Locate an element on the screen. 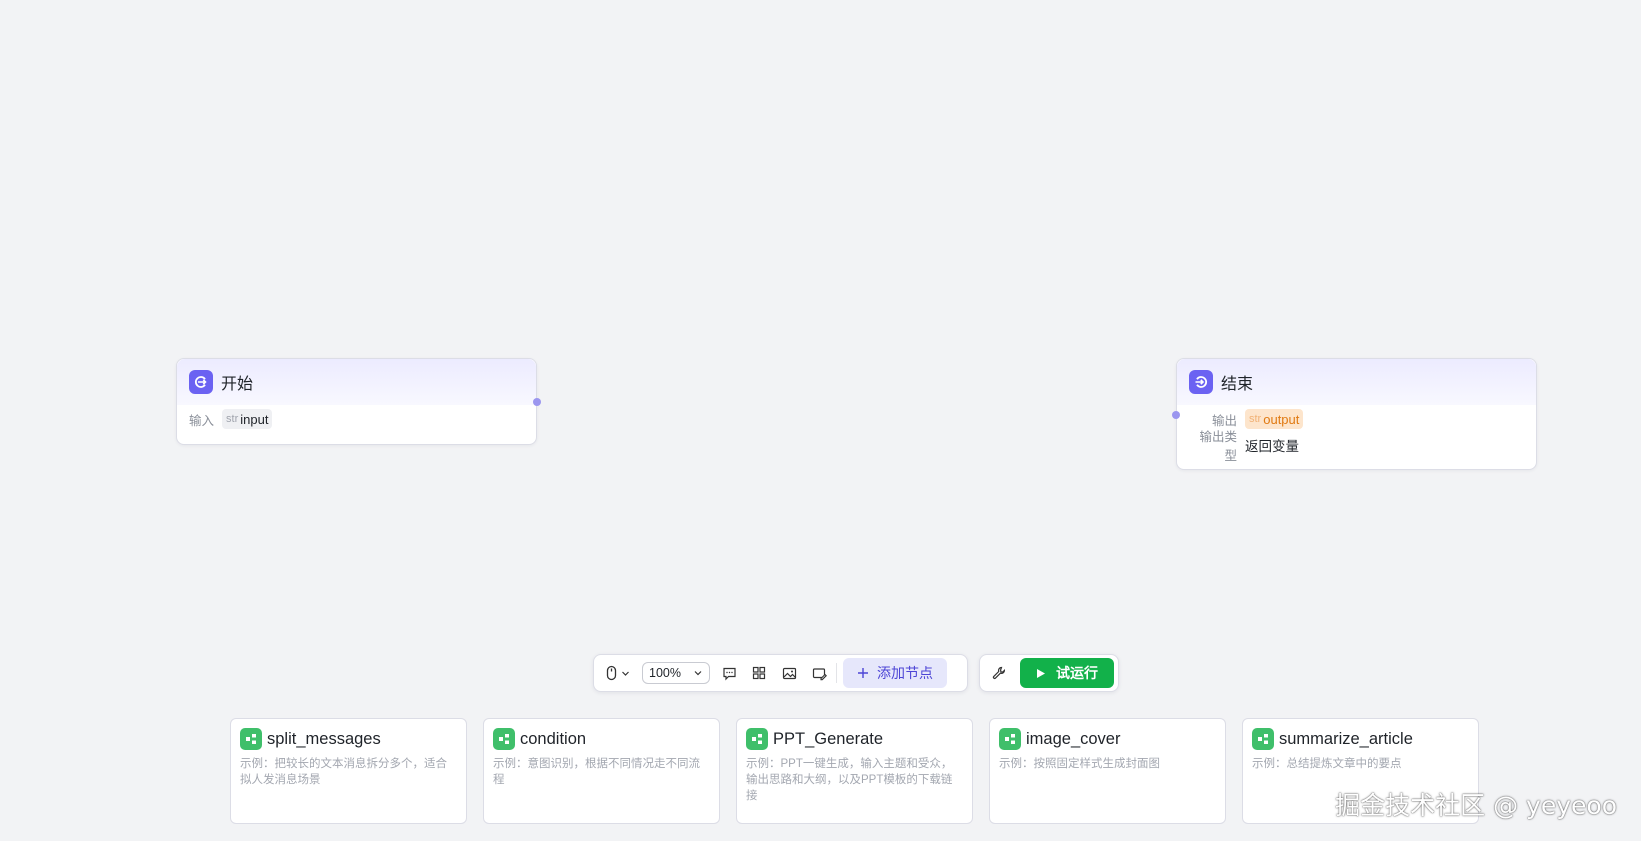 This screenshot has width=1641, height=841. template-card-image-cover: image_cover 示例：按照固定样式生成封面图 is located at coordinates (1107, 771).